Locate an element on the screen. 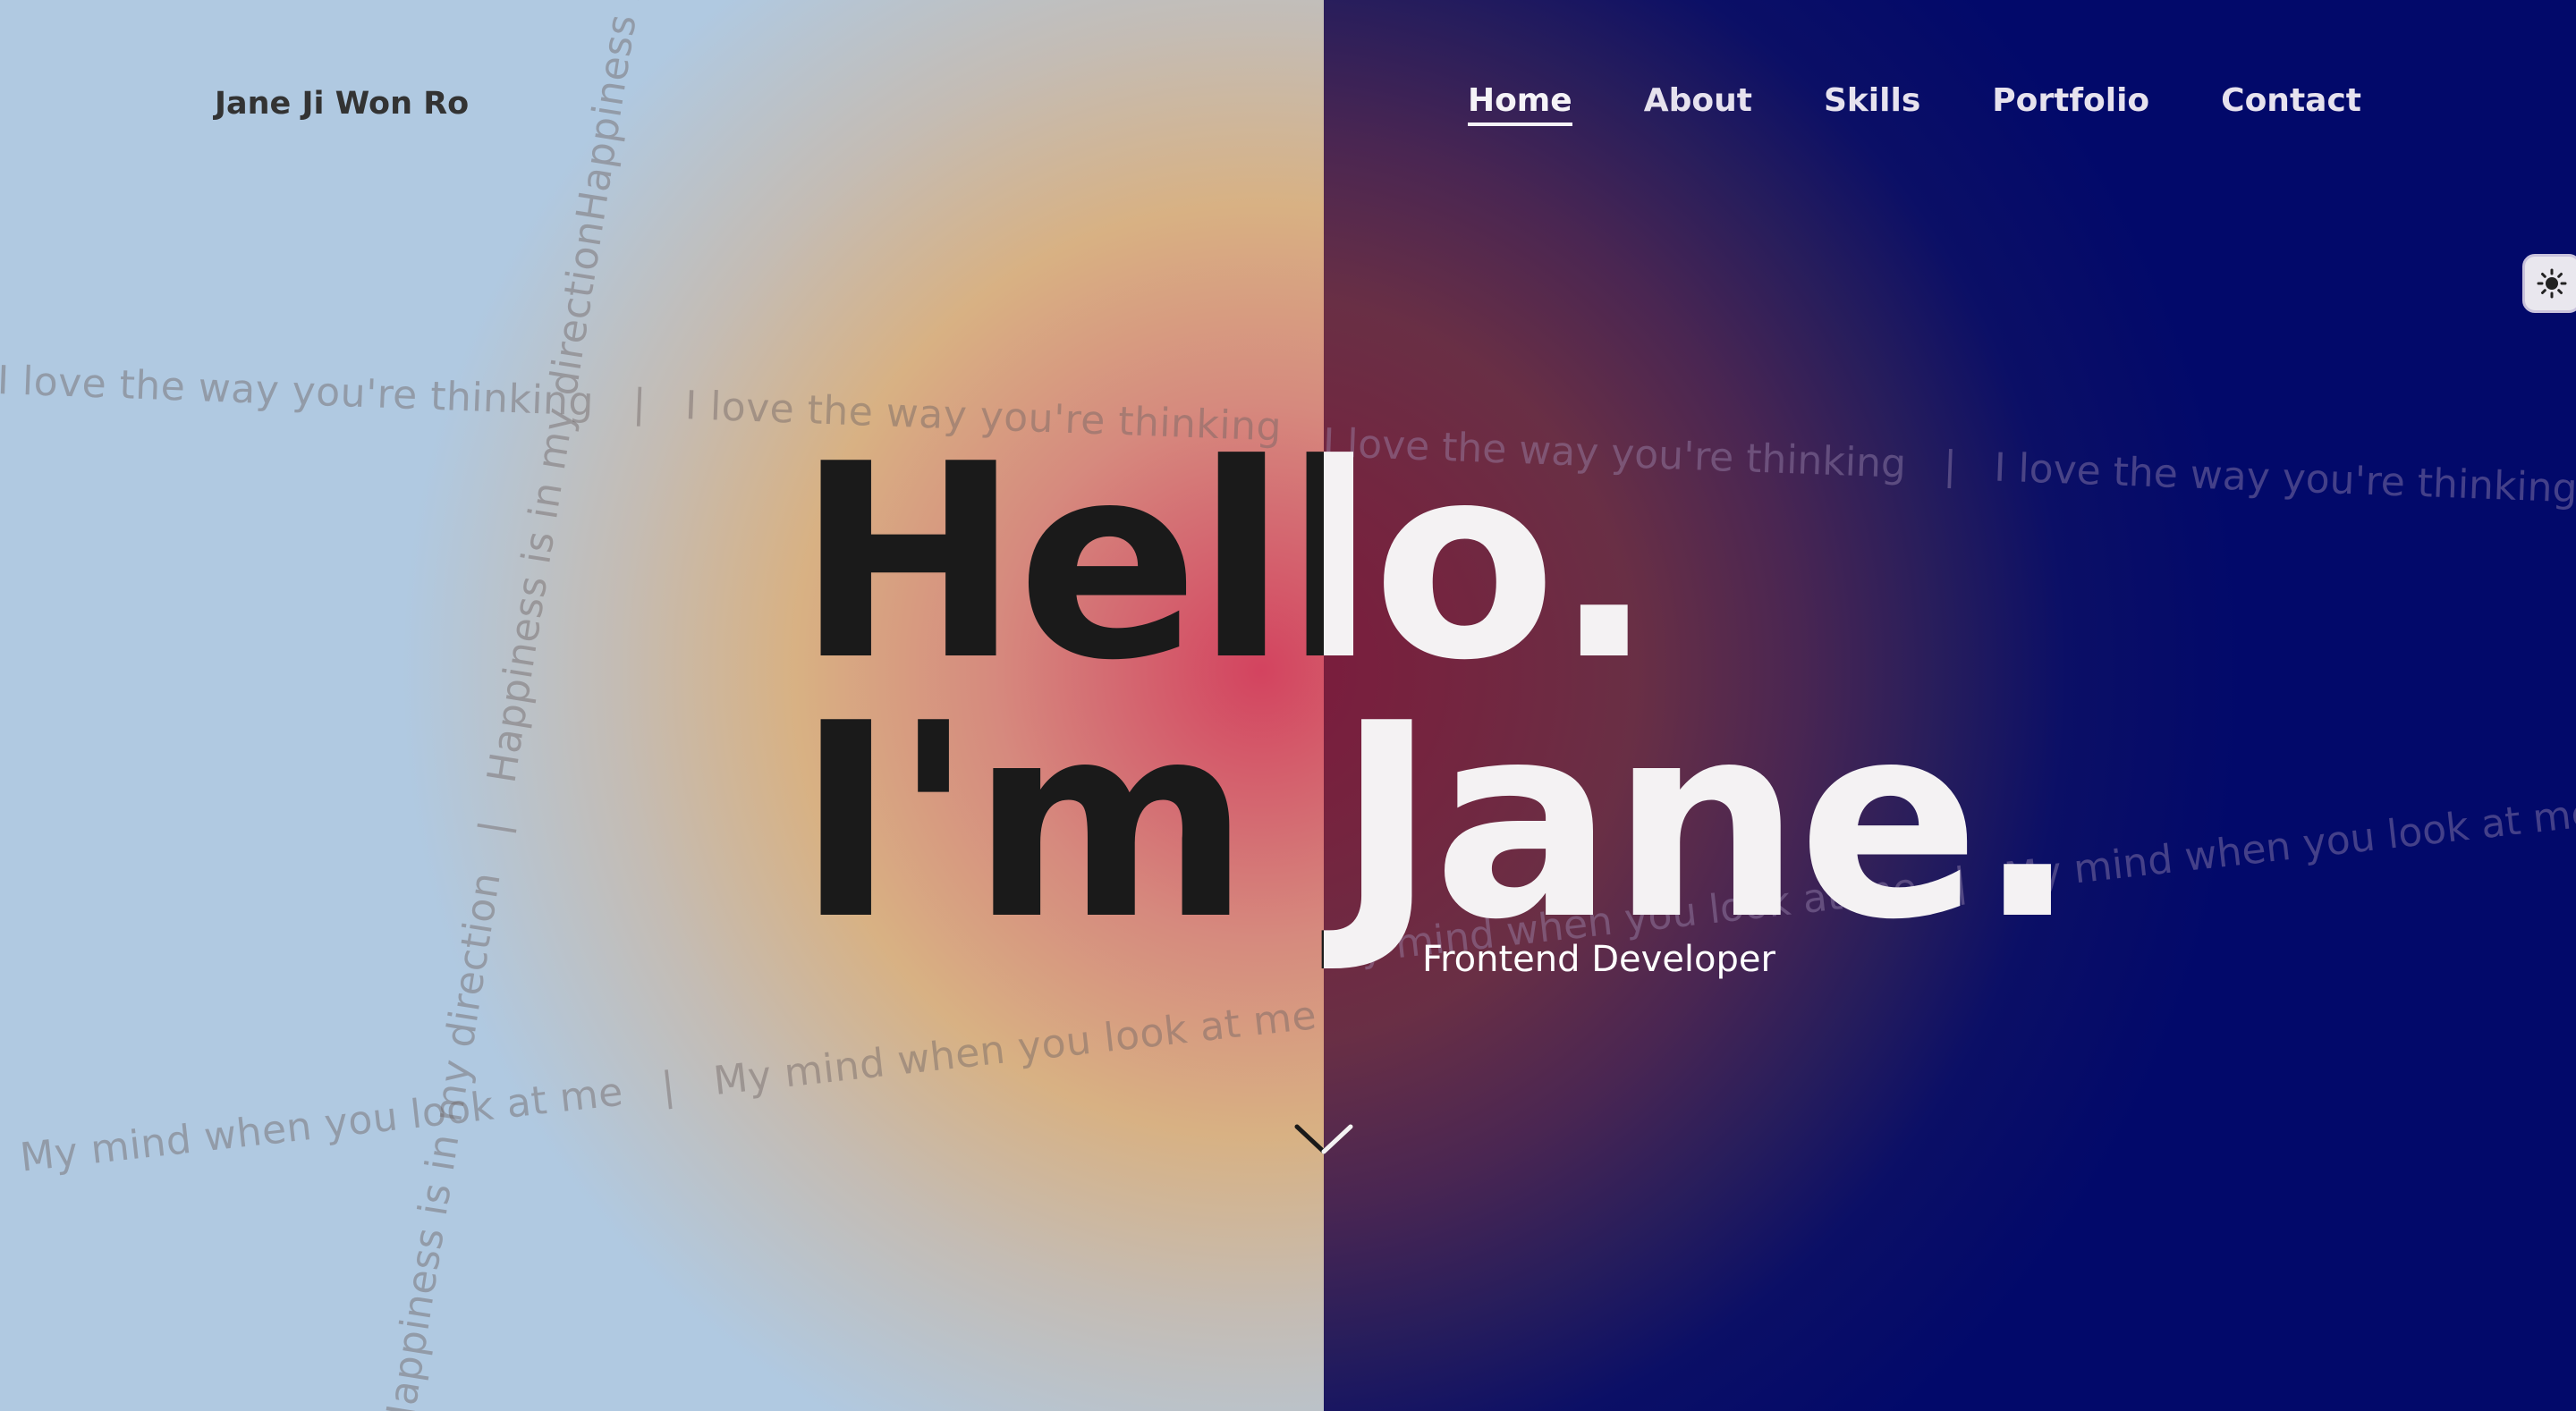  theme-toggle-button is located at coordinates (2549, 283).